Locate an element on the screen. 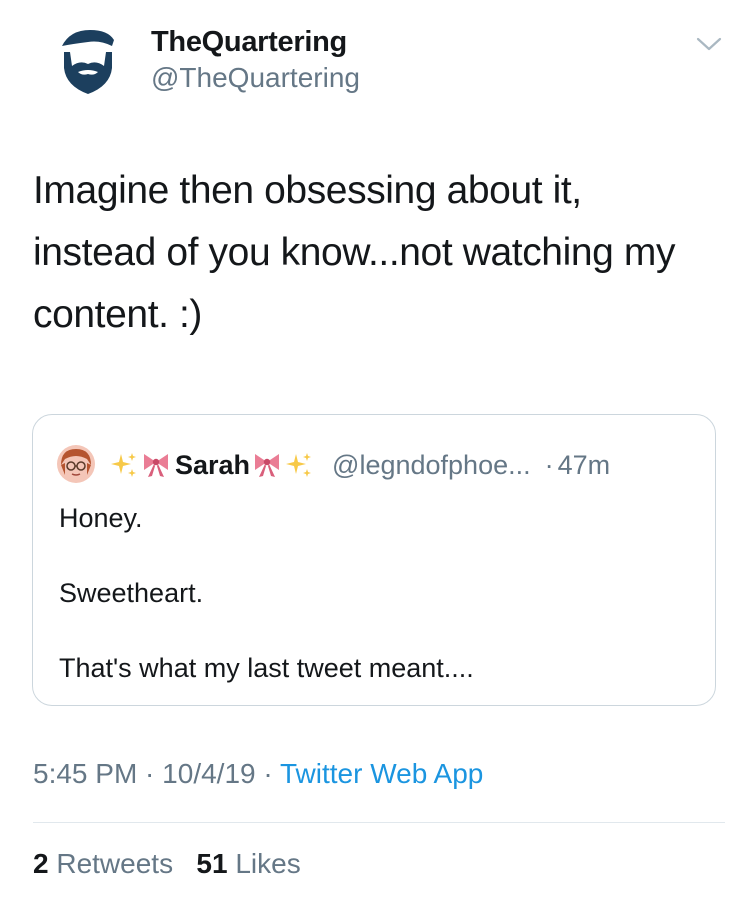  quoted-name-row: Sarah @legndofphoe... · 47m is located at coordinates (359, 465).